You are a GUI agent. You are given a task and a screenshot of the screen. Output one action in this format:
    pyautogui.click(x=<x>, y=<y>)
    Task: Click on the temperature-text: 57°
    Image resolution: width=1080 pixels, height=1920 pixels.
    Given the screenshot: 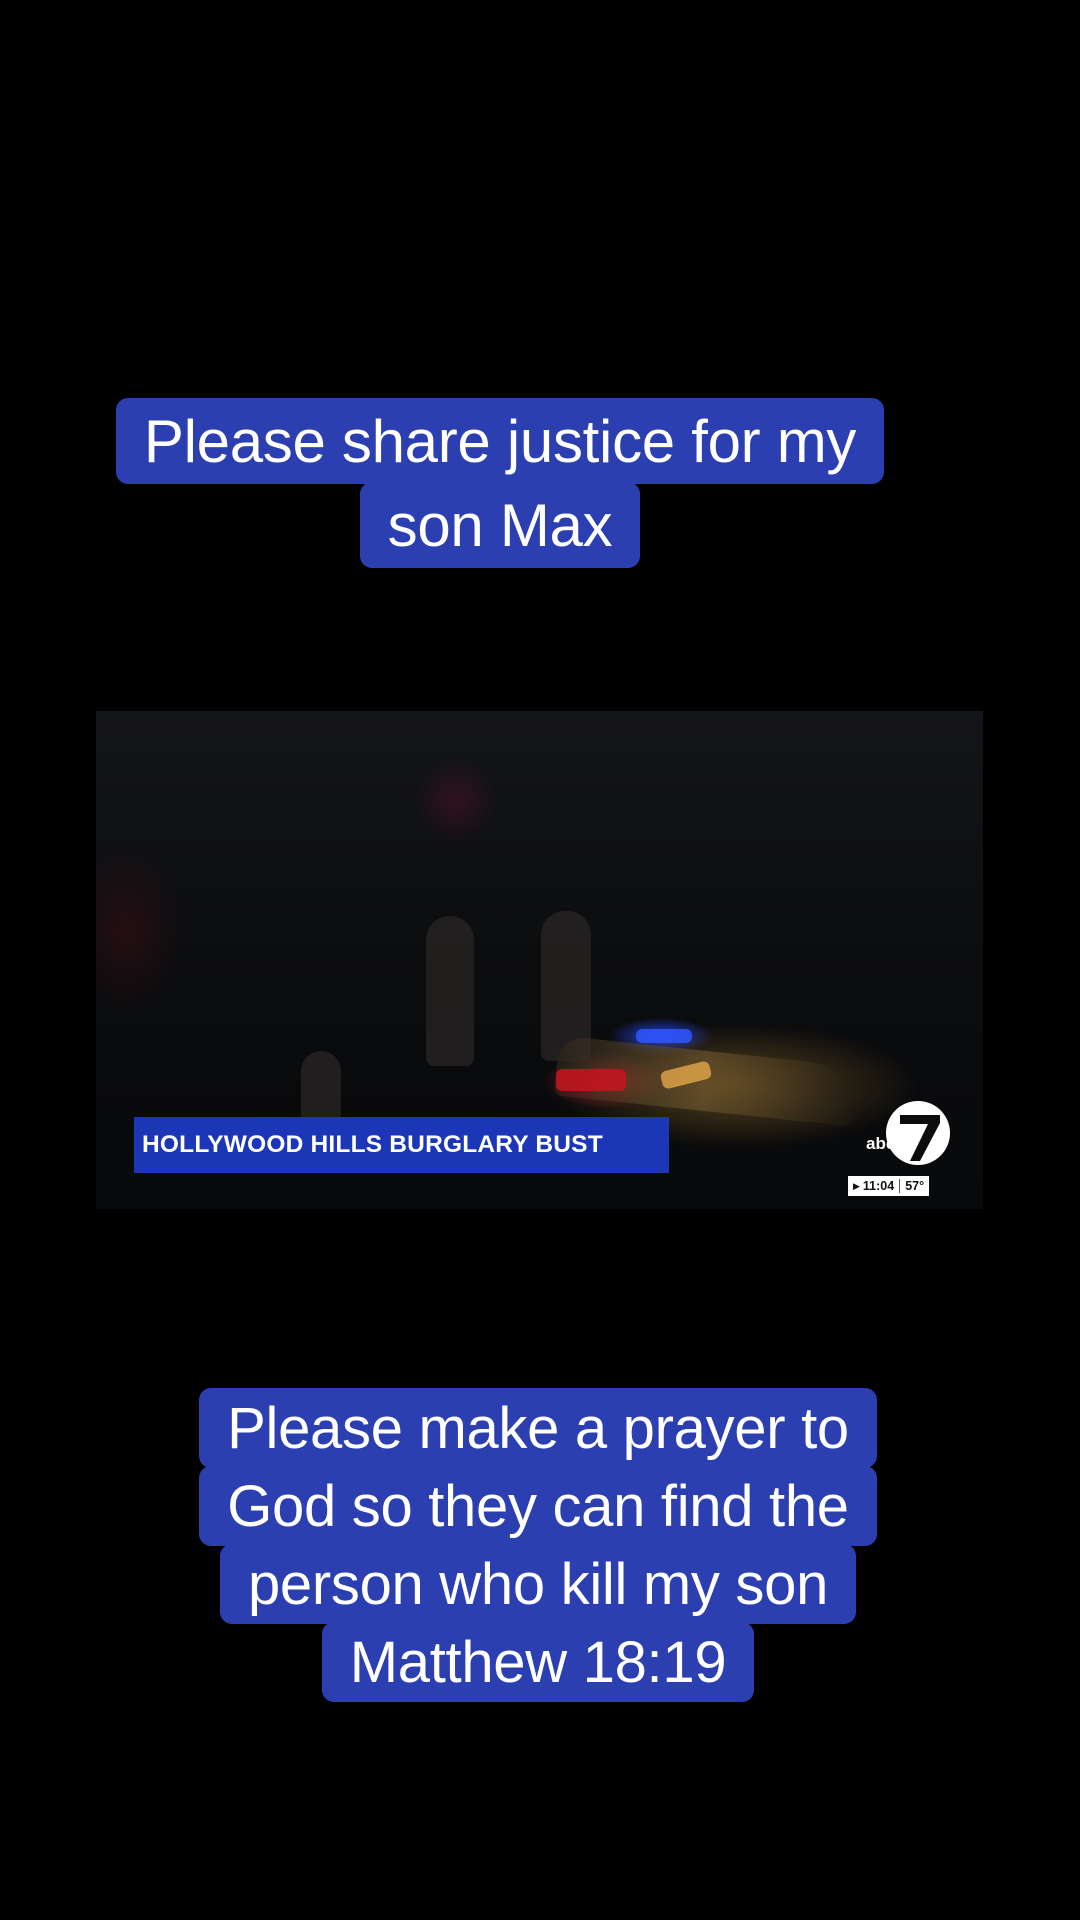 What is the action you would take?
    pyautogui.click(x=915, y=1186)
    